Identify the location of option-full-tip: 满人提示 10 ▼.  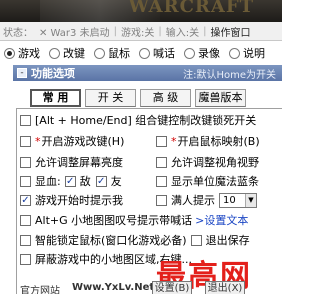
(206, 200).